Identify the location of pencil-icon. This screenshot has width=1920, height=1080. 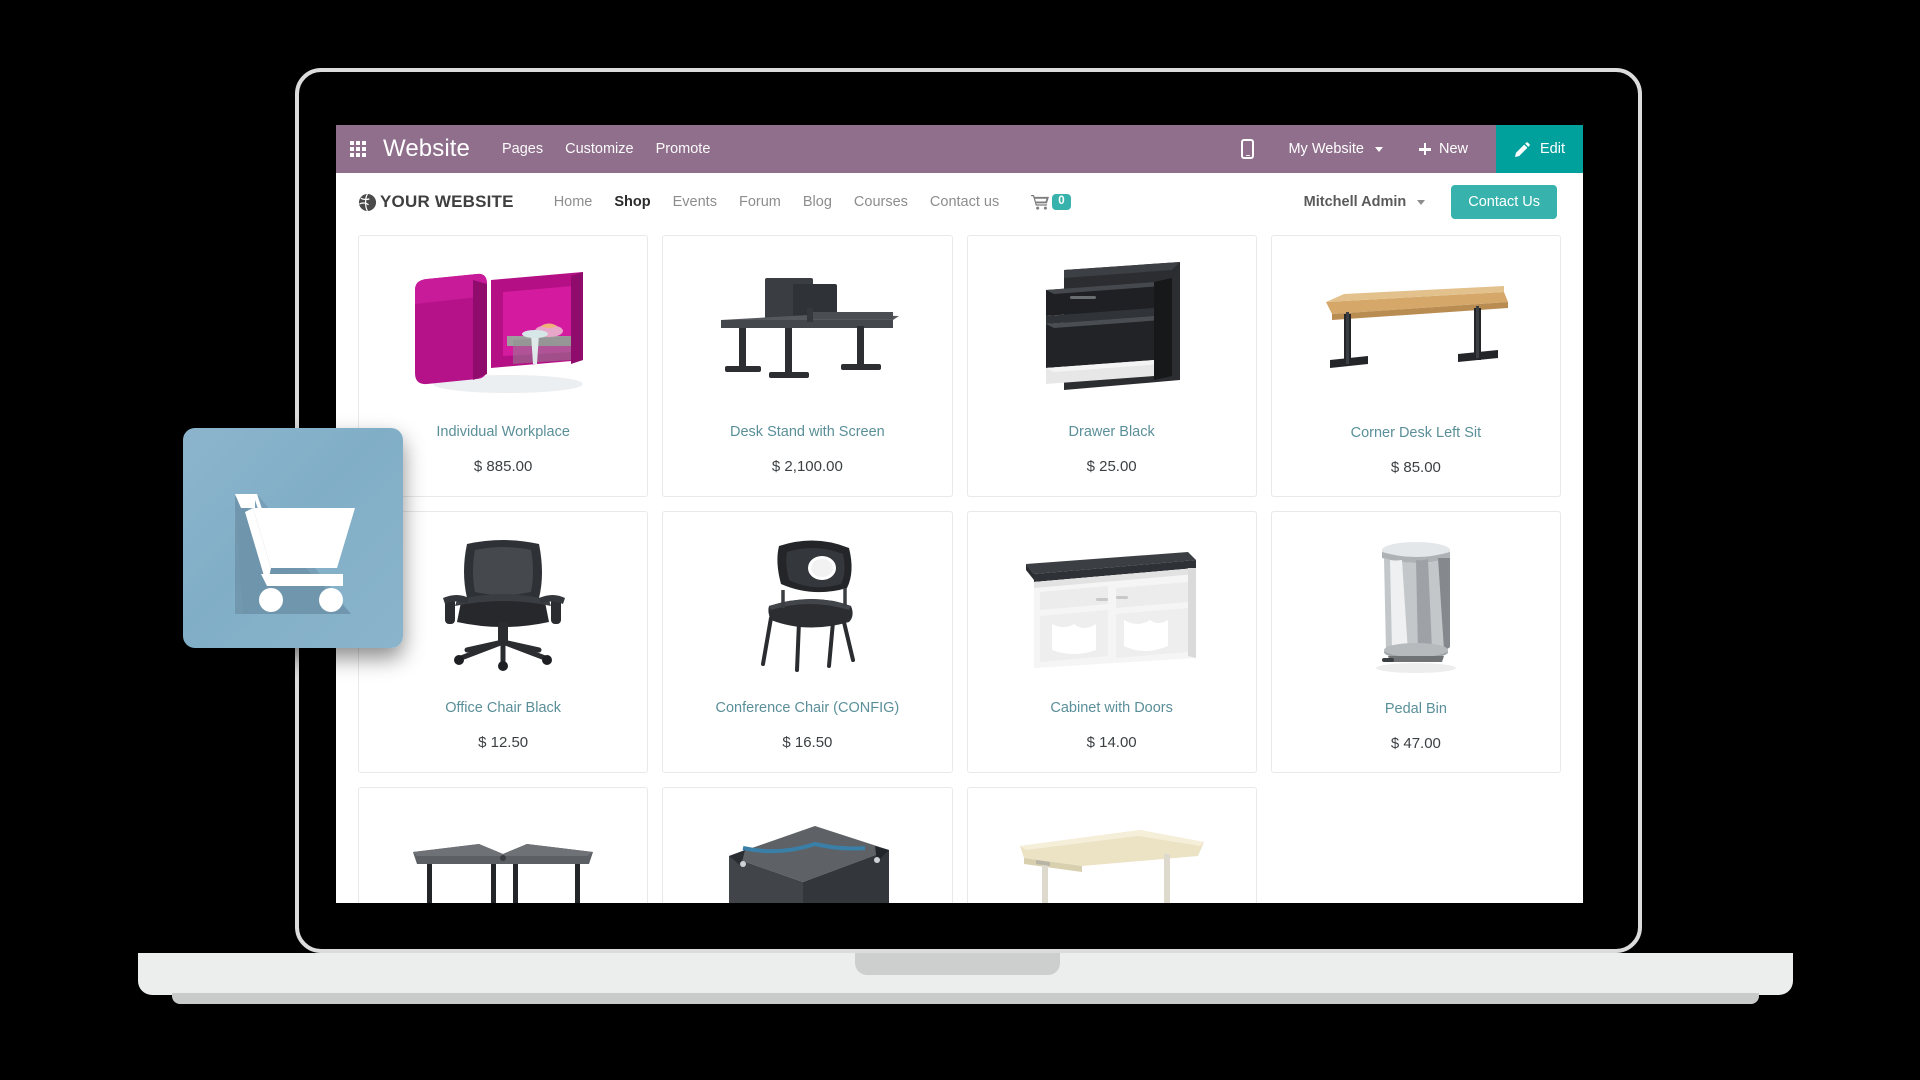
(1522, 149).